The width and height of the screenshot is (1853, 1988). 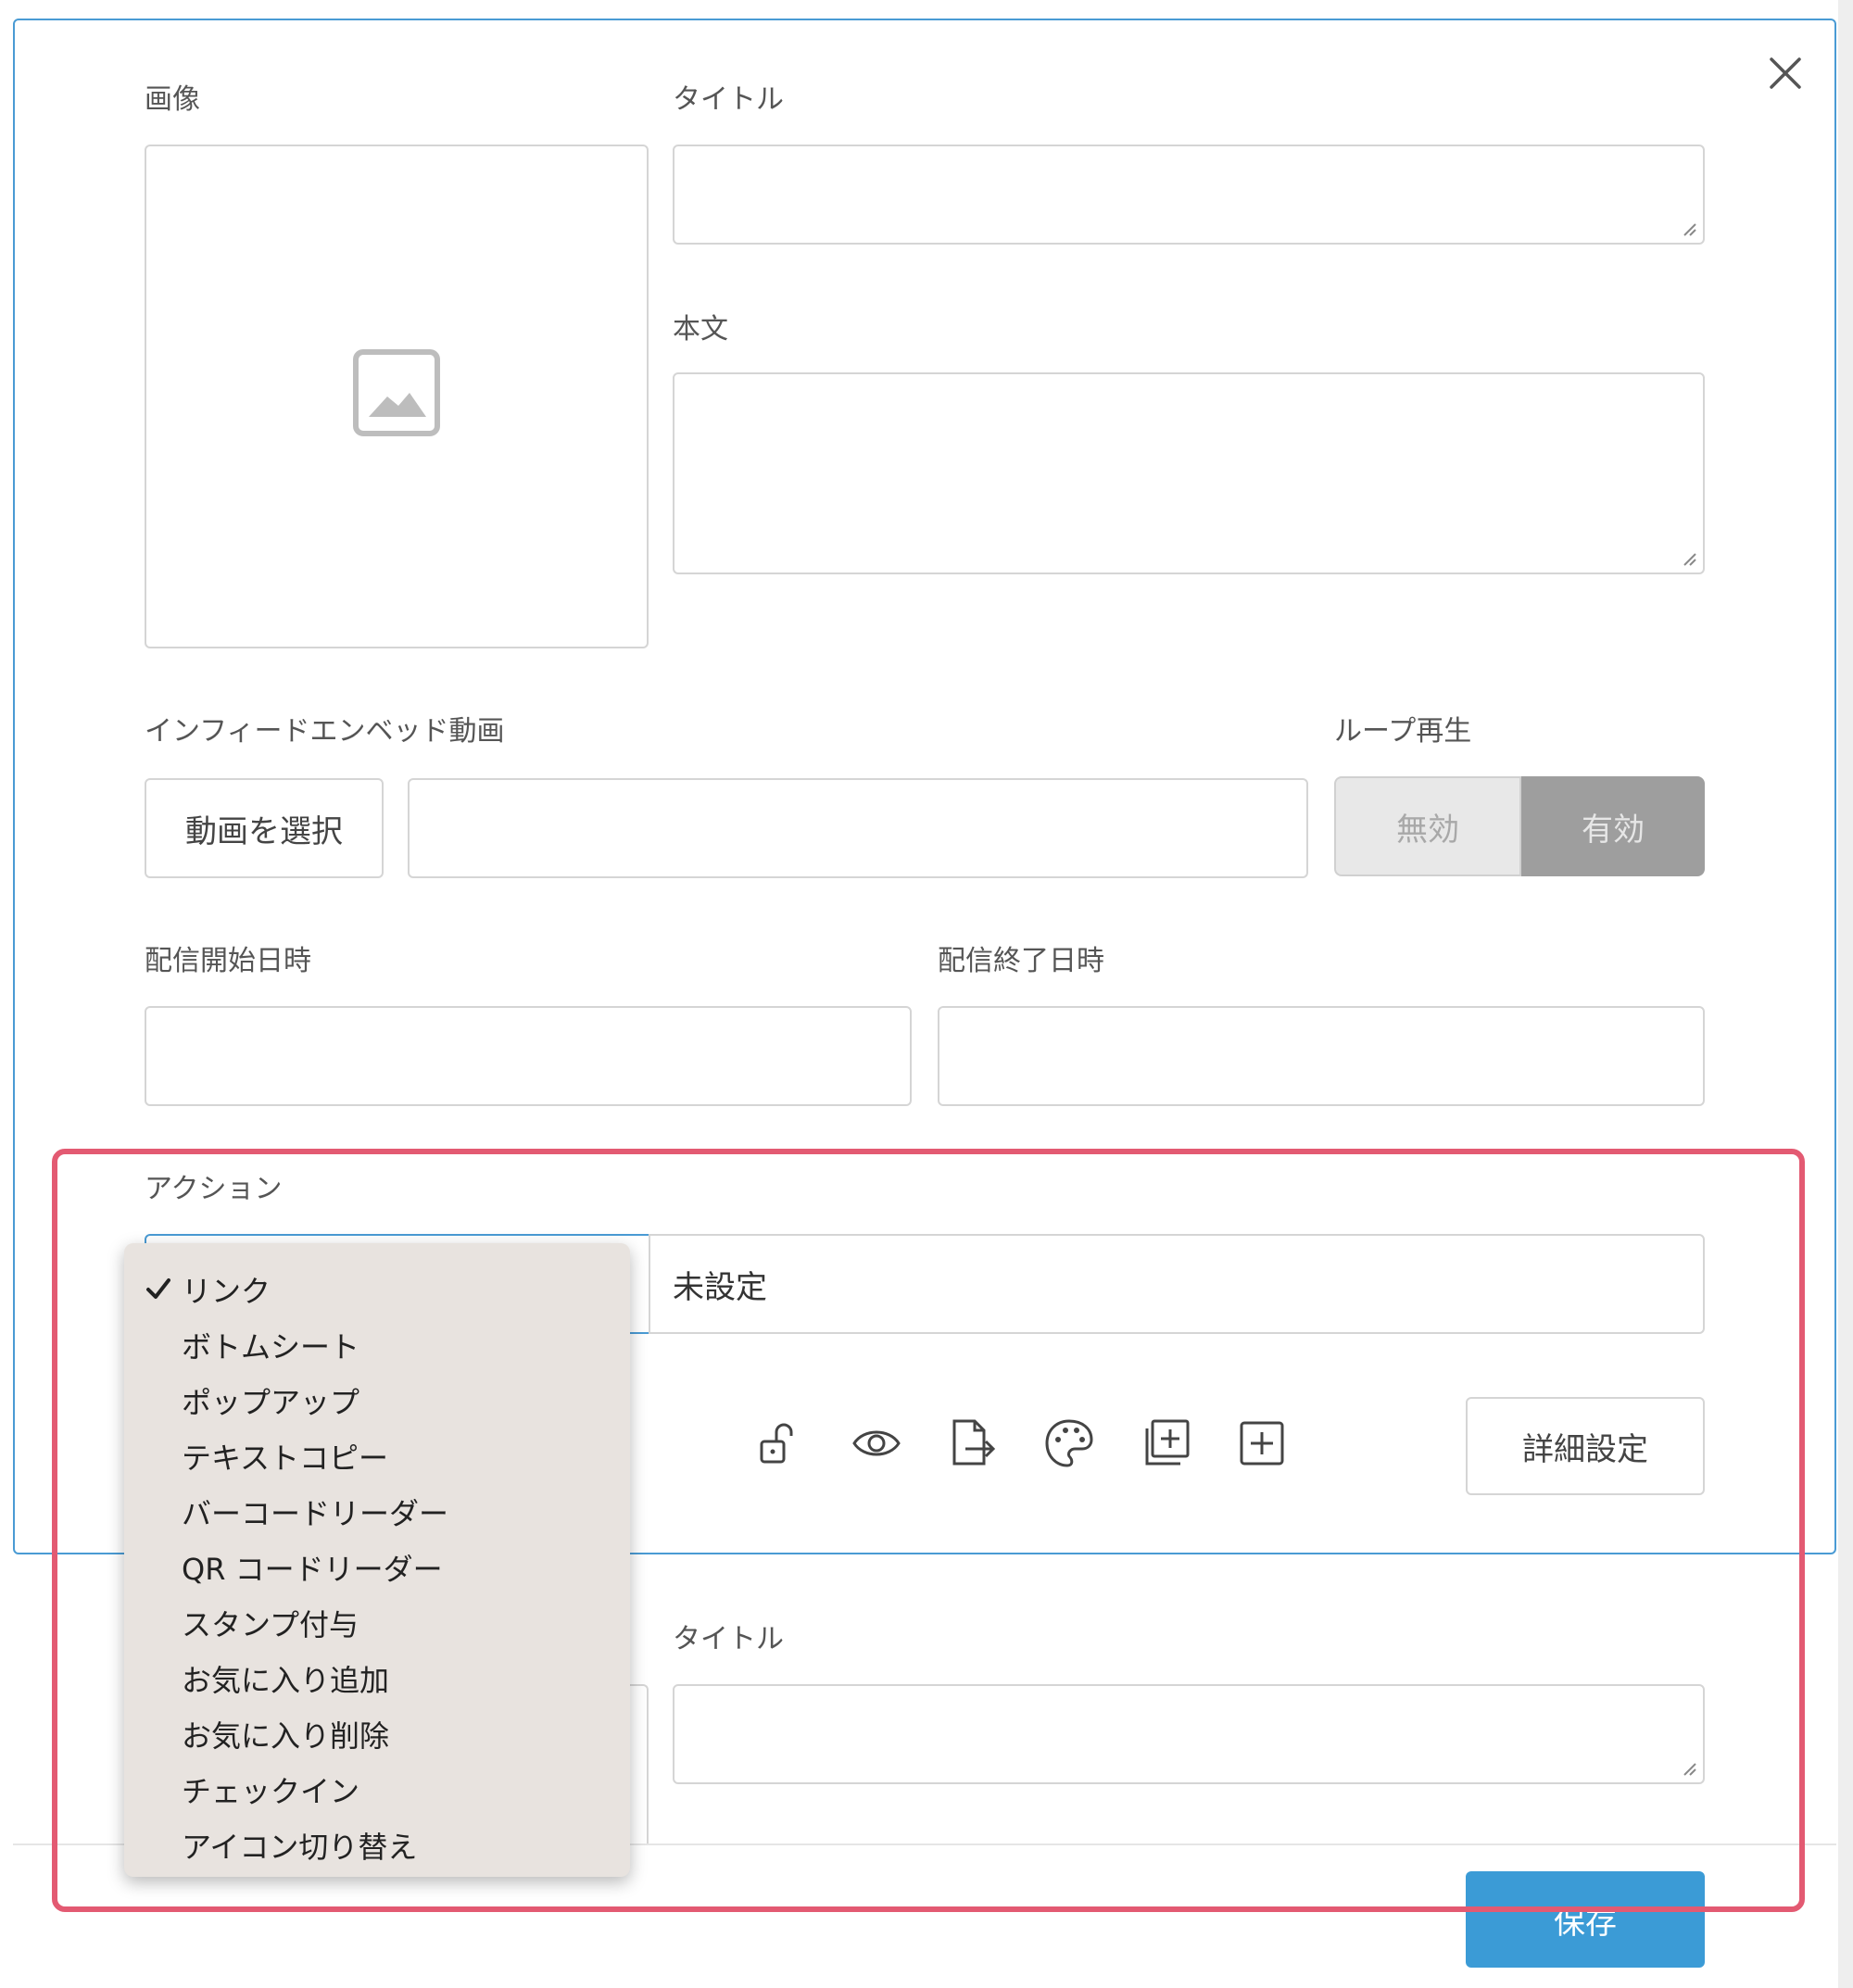 I want to click on menu-item-stamp: スタンプ付与, so click(x=377, y=1623).